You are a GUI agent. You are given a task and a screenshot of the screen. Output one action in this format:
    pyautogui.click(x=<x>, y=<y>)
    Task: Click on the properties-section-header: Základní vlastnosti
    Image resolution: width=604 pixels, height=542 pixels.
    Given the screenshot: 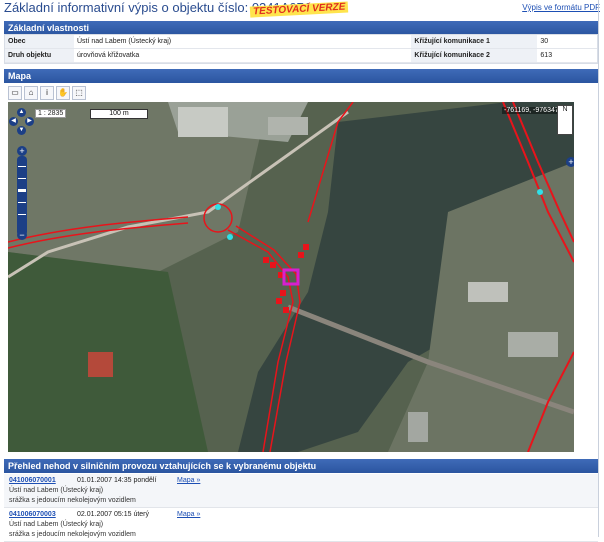 What is the action you would take?
    pyautogui.click(x=301, y=28)
    